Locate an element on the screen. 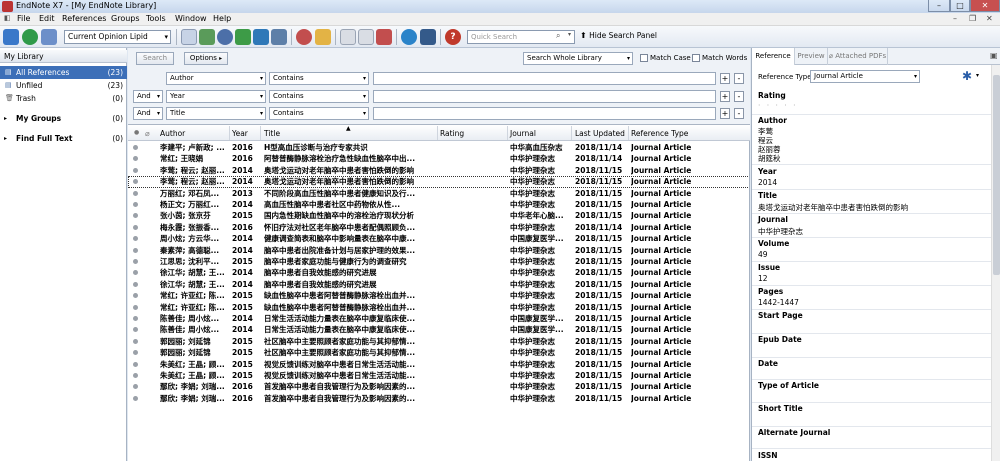 The width and height of the screenshot is (1000, 461). open-panel-icon: ▣ is located at coordinates (994, 55).